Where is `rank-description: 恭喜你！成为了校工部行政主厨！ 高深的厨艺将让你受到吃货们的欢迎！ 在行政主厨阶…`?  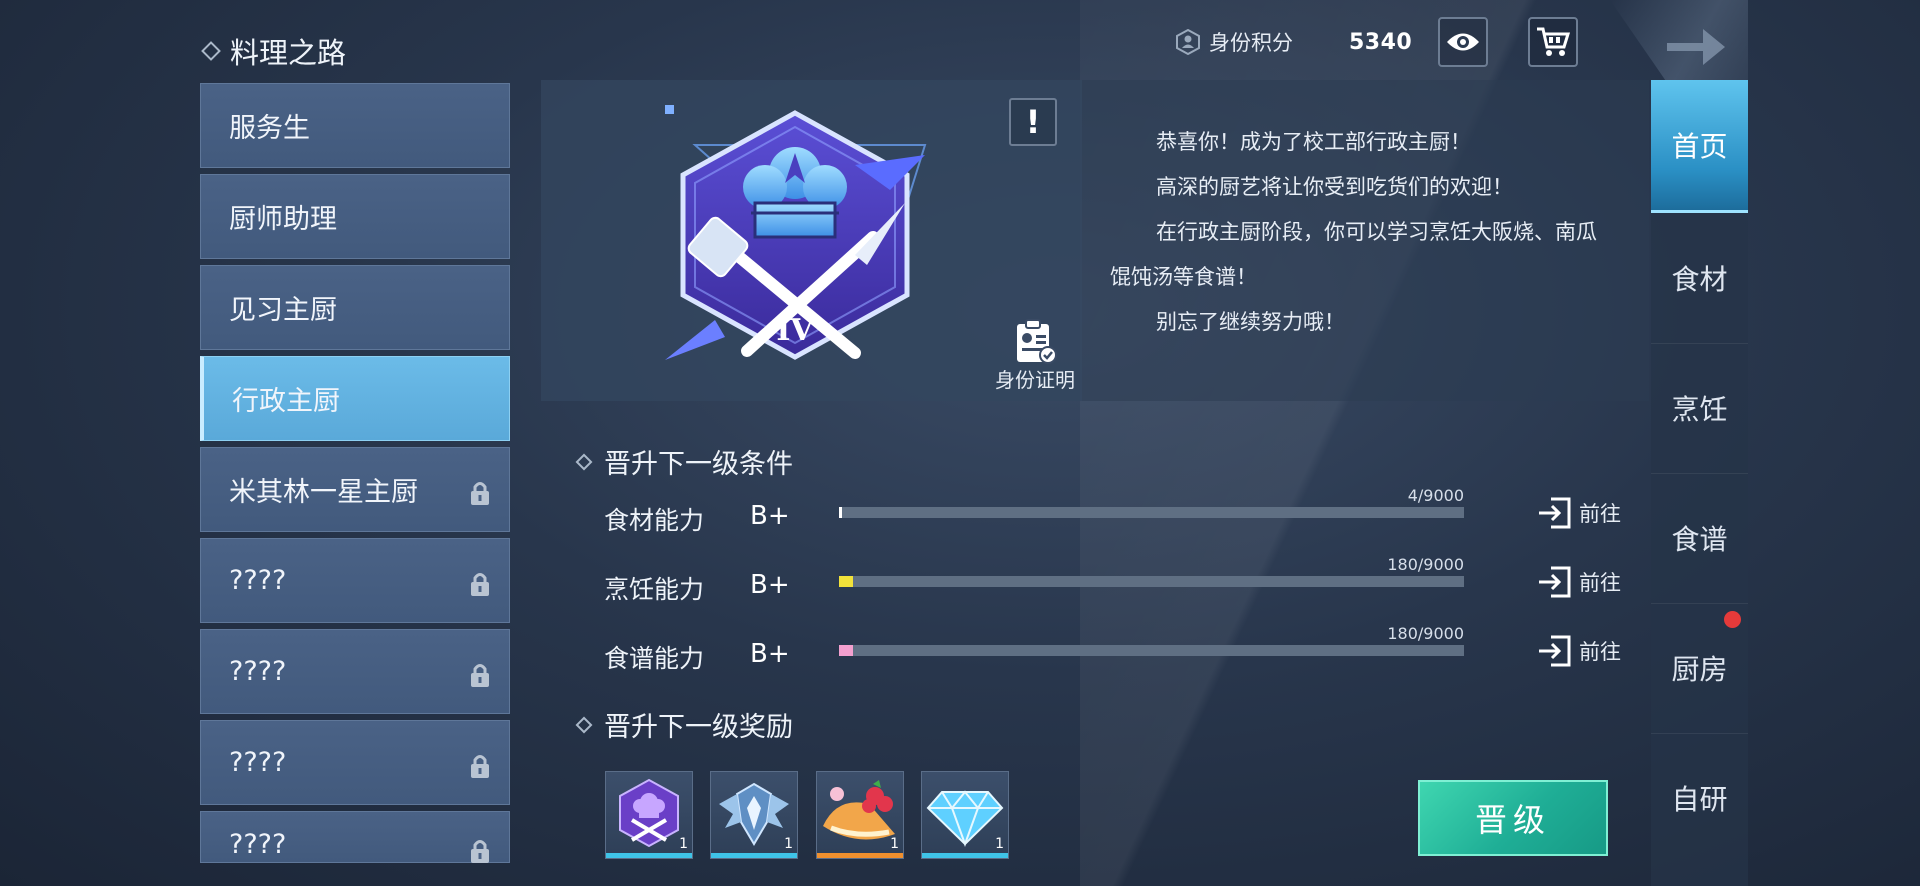
rank-description: 恭喜你！成为了校工部行政主厨！ 高深的厨艺将让你受到吃货们的欢迎！ 在行政主厨阶… is located at coordinates (1370, 232).